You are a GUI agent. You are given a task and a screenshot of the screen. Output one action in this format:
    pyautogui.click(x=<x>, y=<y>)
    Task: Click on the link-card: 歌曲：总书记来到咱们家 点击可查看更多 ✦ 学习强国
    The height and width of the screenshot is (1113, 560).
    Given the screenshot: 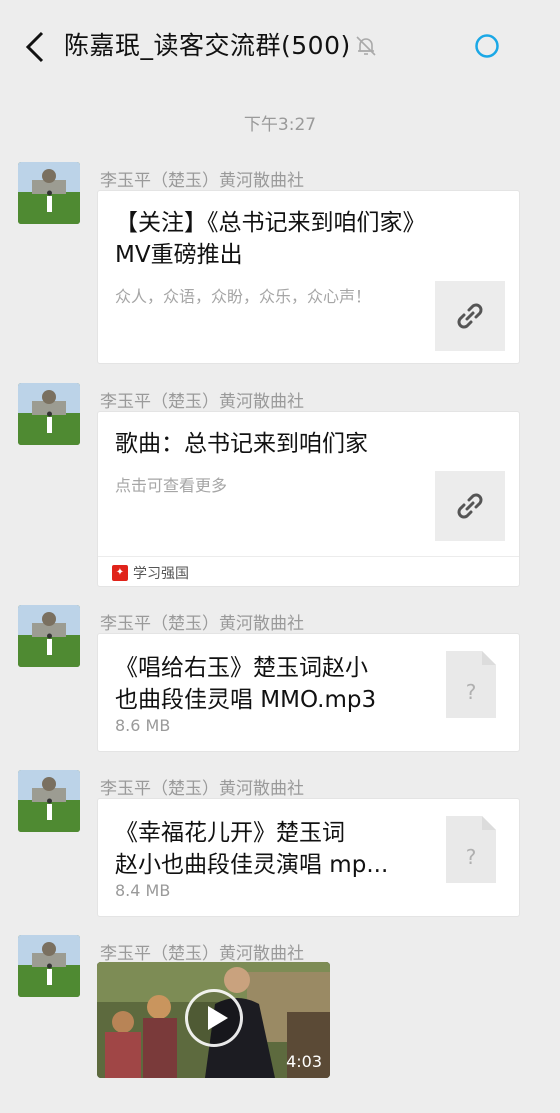 What is the action you would take?
    pyautogui.click(x=308, y=499)
    